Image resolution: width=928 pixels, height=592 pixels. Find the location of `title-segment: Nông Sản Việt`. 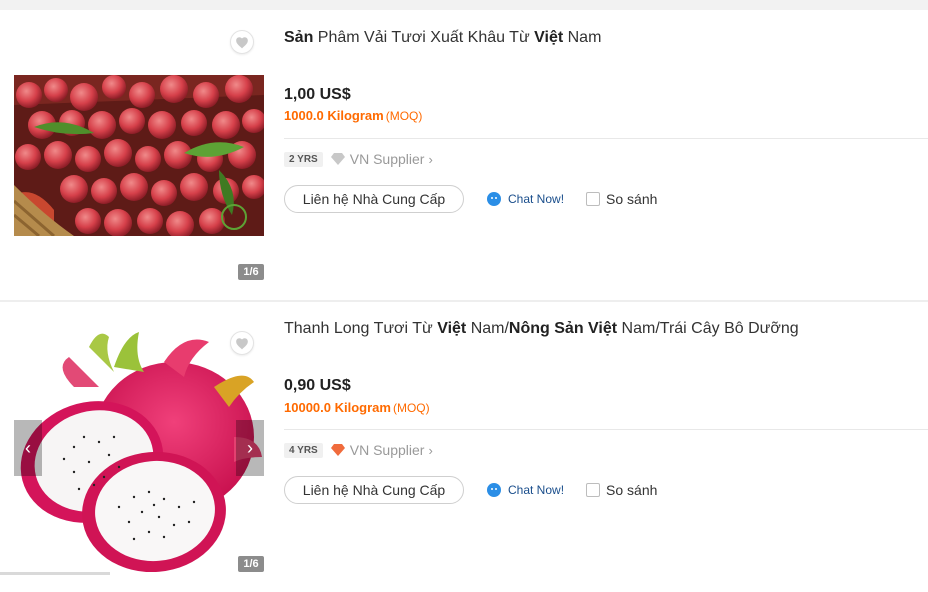

title-segment: Nông Sản Việt is located at coordinates (563, 328).